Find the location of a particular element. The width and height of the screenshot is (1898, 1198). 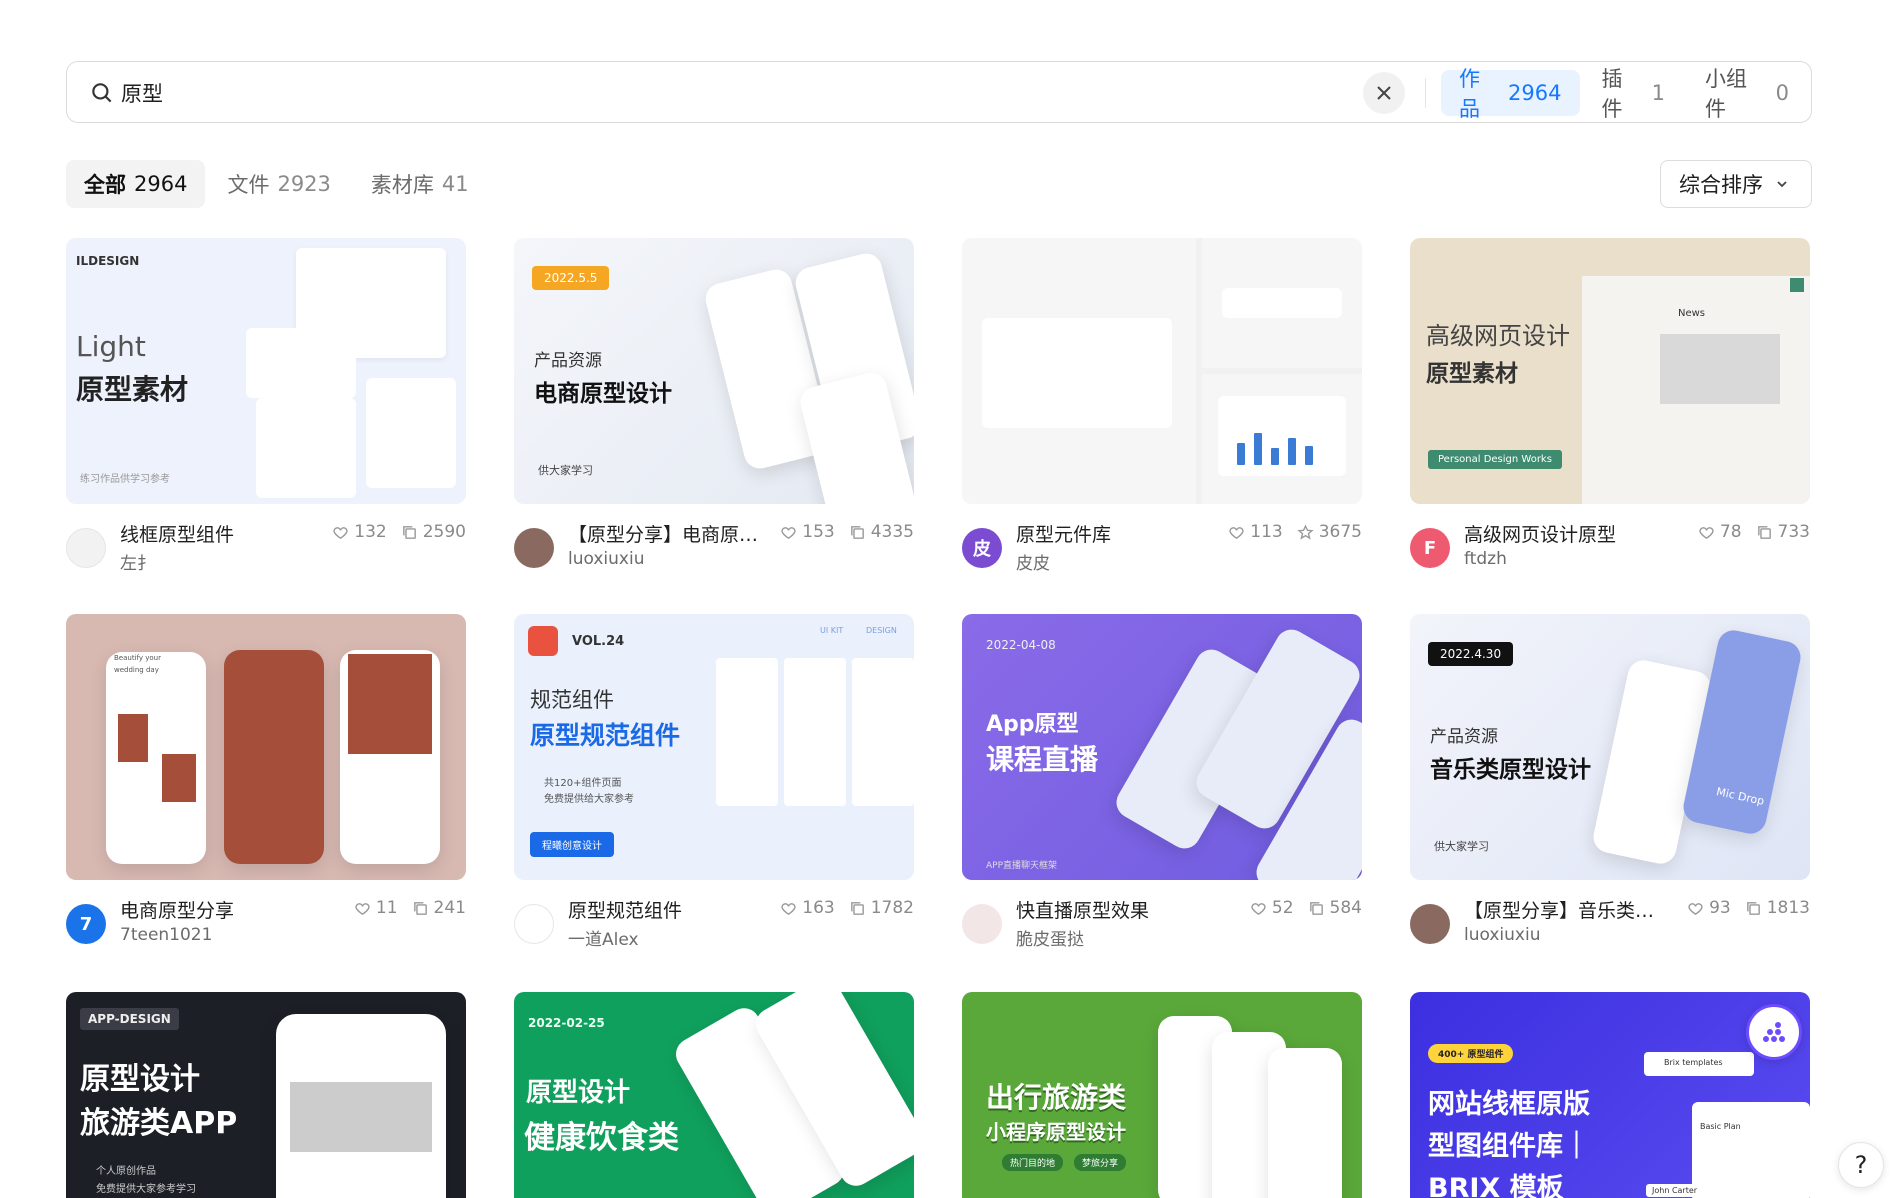

mockup-block is located at coordinates (411, 433).